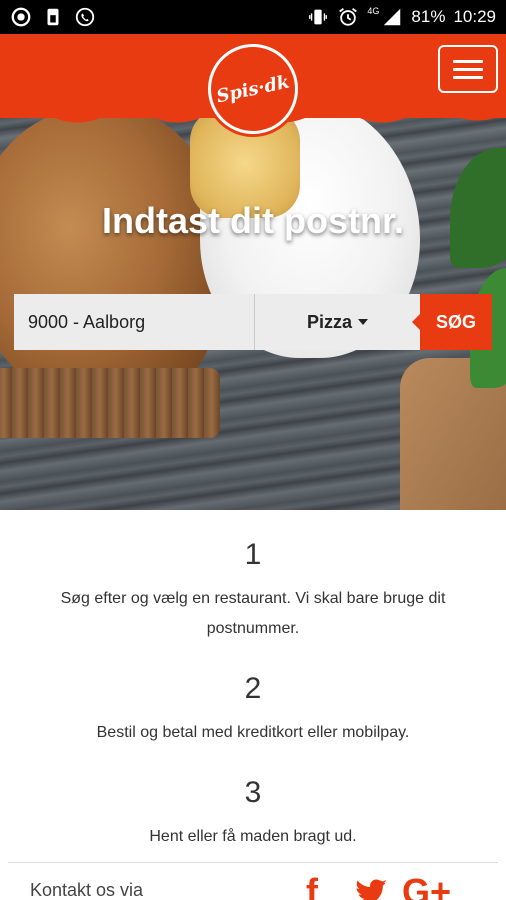  What do you see at coordinates (21, 17) in the screenshot?
I see `record-icon` at bounding box center [21, 17].